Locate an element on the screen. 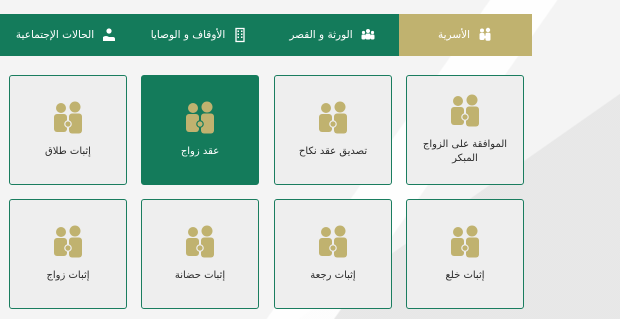 The image size is (620, 319). service-card-khula-proof: إثبات خلع is located at coordinates (465, 254).